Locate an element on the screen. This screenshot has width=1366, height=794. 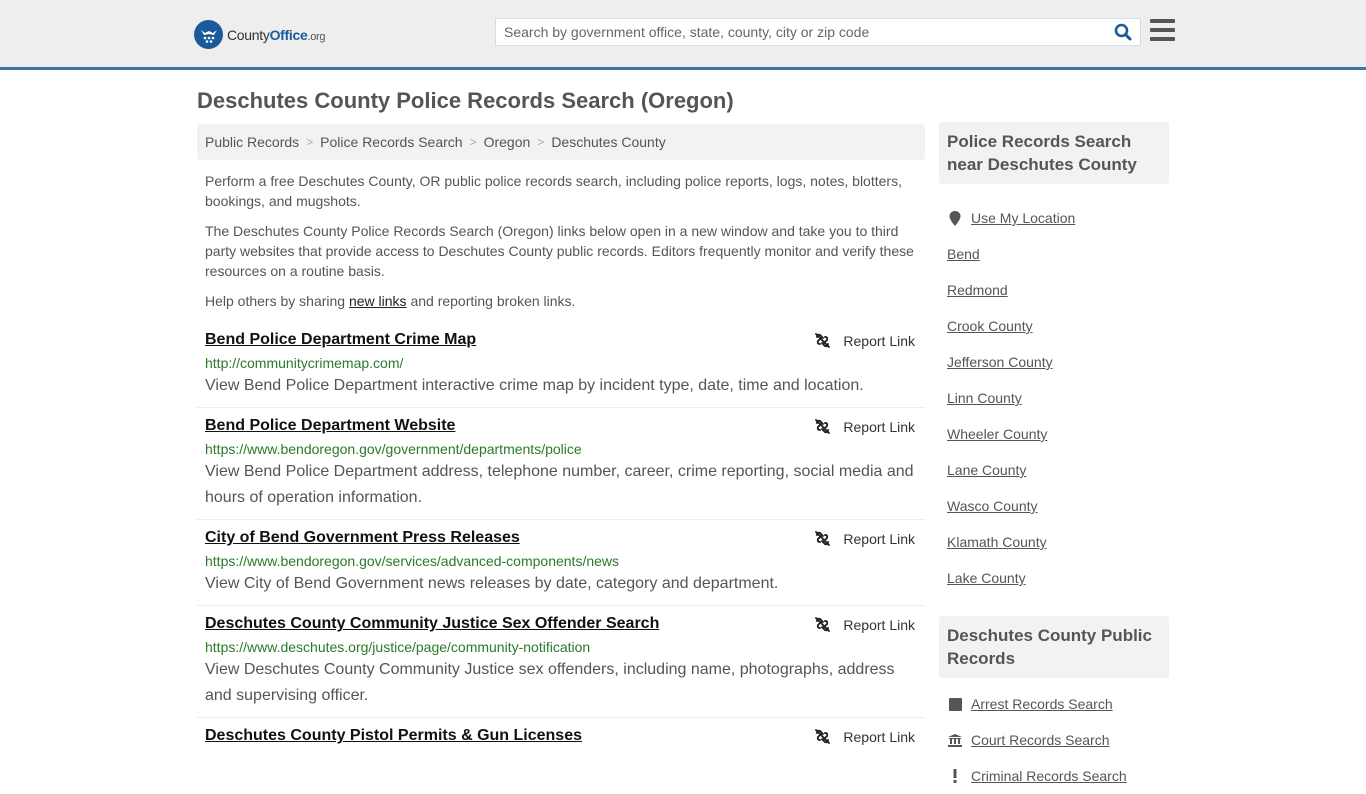
map-marker-icon is located at coordinates (955, 218).